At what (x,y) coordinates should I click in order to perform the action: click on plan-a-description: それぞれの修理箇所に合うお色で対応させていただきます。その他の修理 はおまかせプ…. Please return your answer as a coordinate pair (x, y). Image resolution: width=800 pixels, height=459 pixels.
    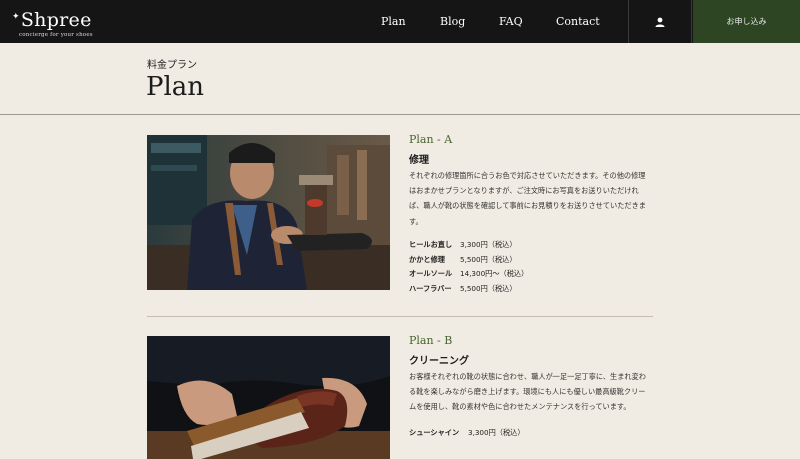
    Looking at the image, I should click on (532, 198).